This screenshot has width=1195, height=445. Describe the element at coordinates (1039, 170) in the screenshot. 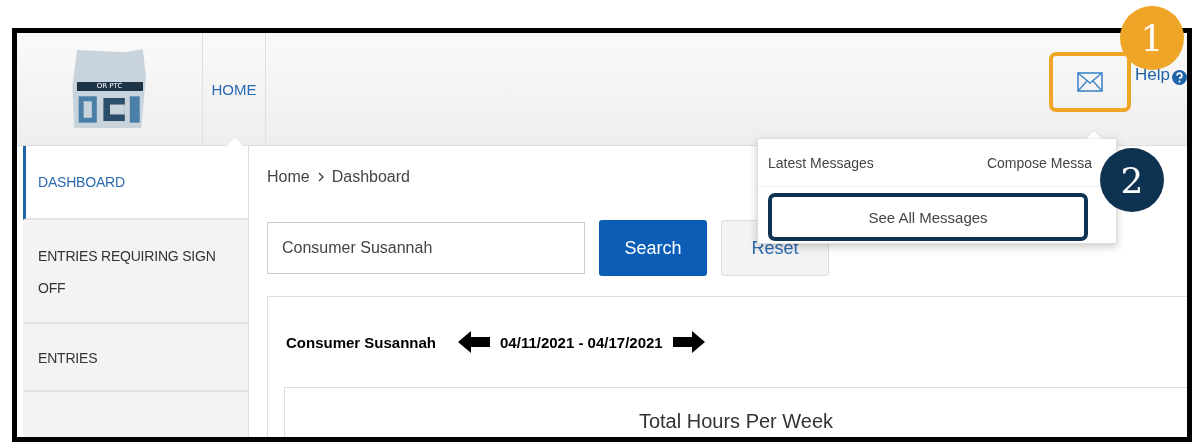

I see `compose-link: Compose Messa` at that location.